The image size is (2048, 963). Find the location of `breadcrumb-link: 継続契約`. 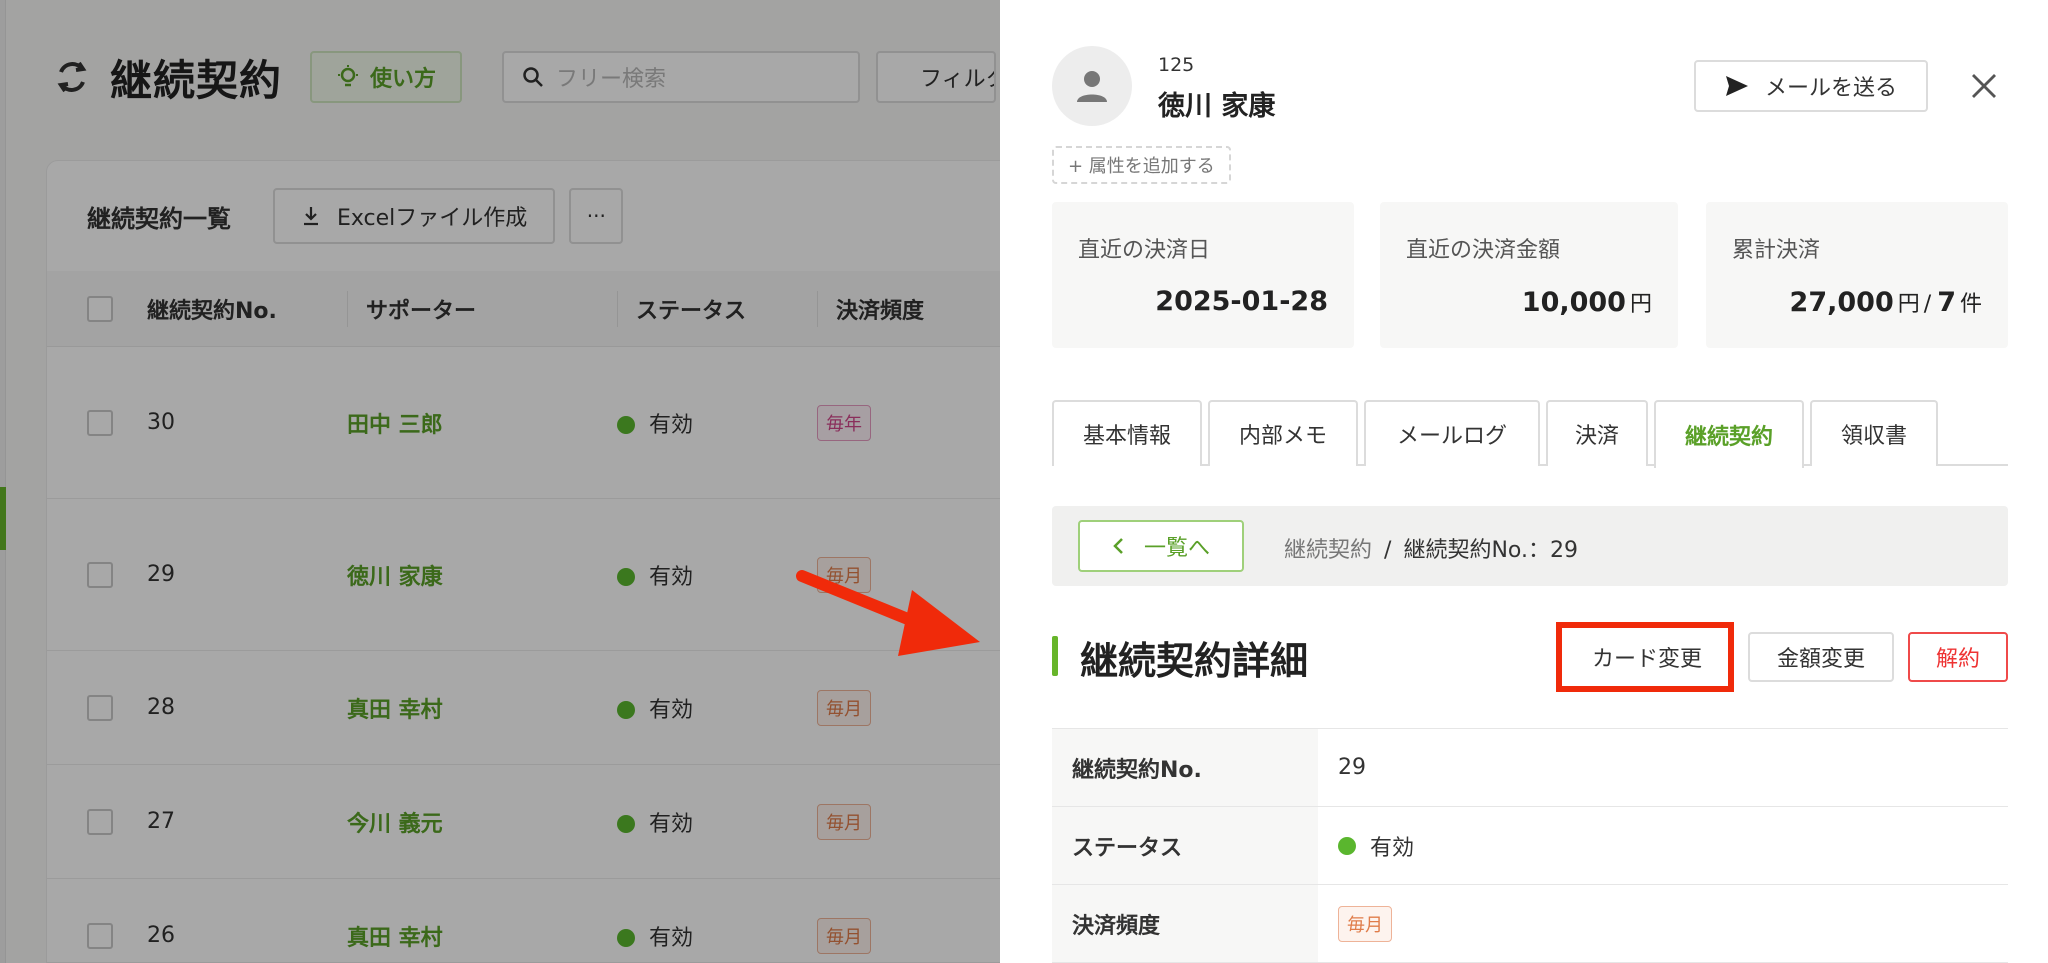

breadcrumb-link: 継続契約 is located at coordinates (1328, 550).